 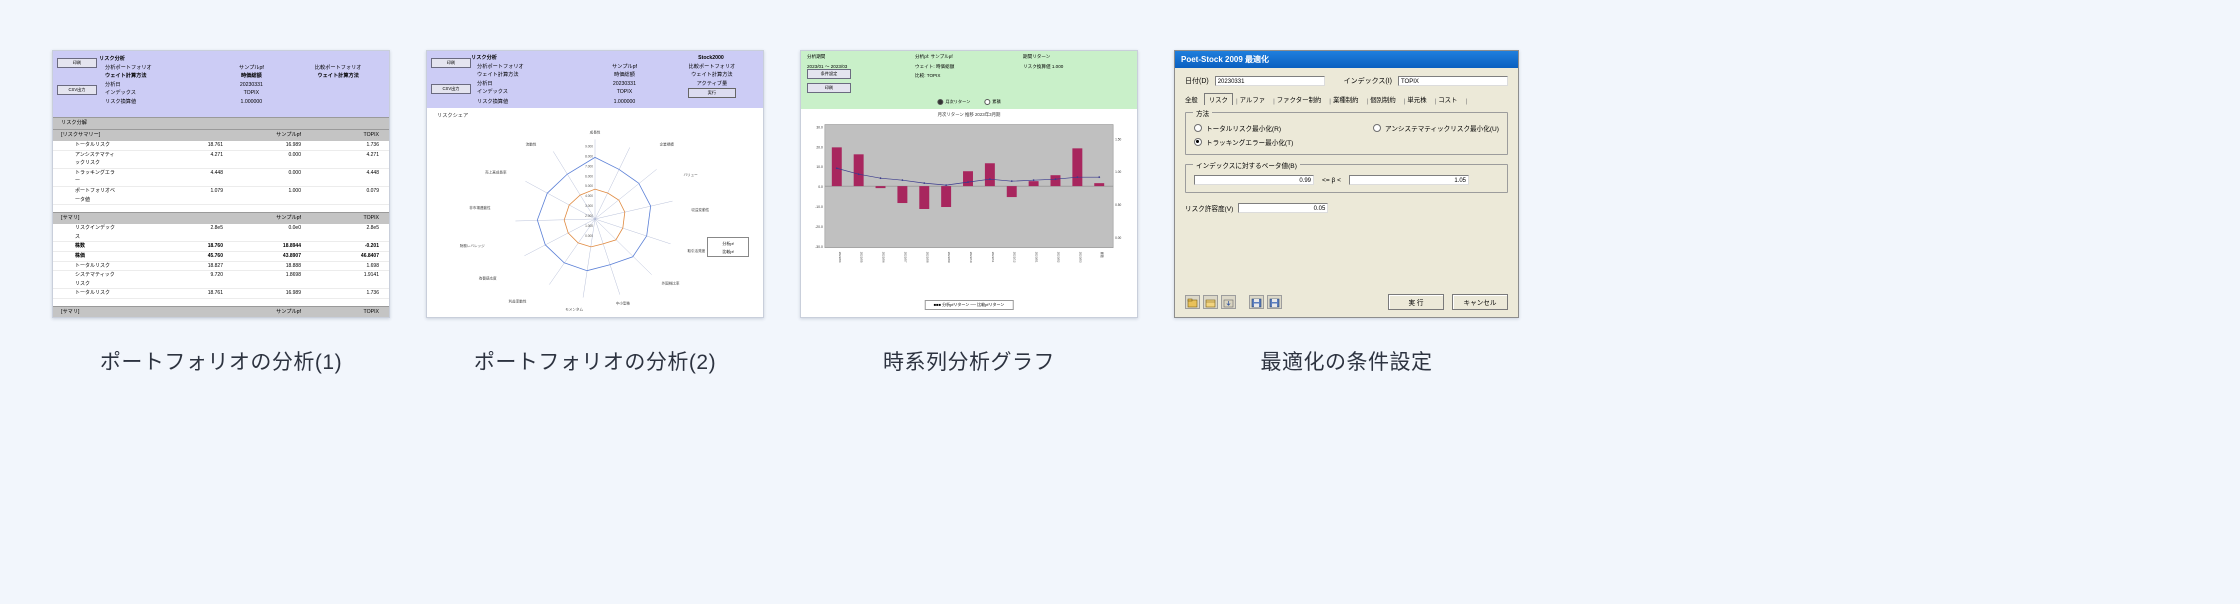 I want to click on beta-min-input: 0.99, so click(x=1254, y=180).